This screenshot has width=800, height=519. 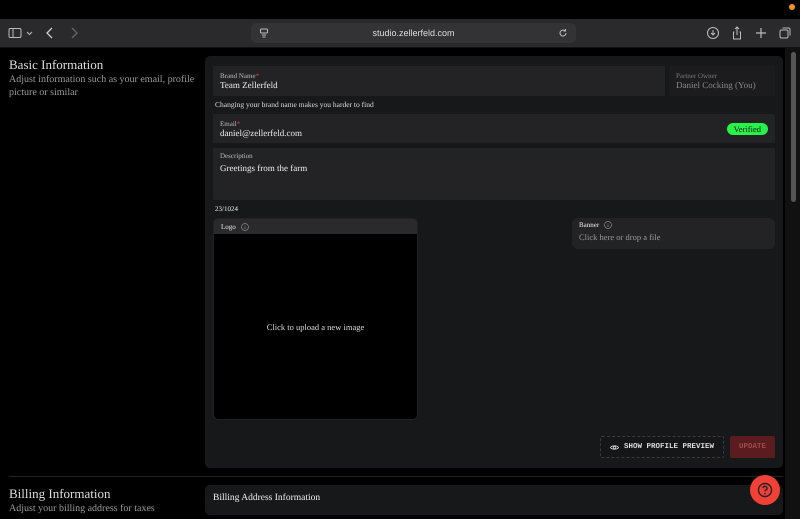 What do you see at coordinates (761, 33) in the screenshot?
I see `new-tab-icon` at bounding box center [761, 33].